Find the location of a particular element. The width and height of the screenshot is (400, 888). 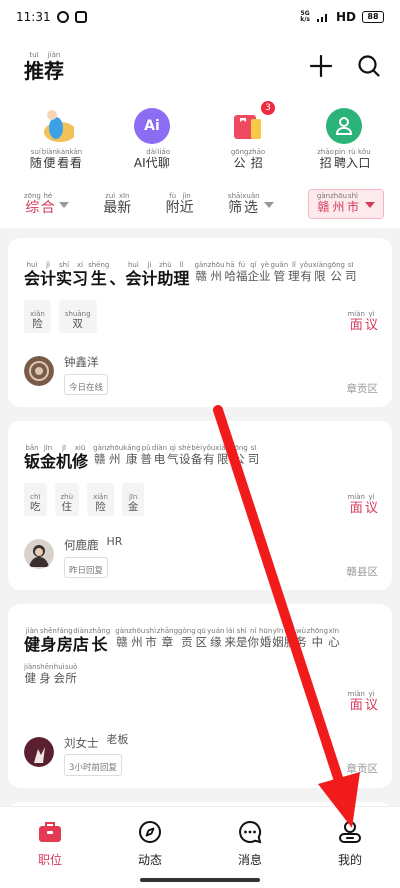

char: rù 入 is located at coordinates (351, 159).